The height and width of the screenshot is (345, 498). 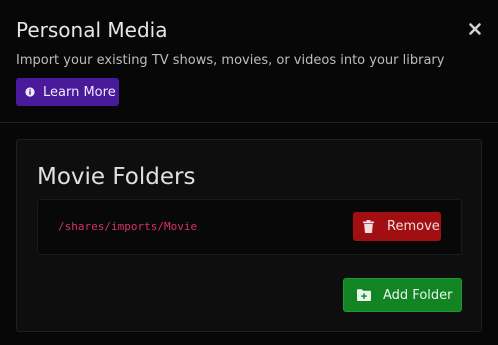 What do you see at coordinates (79, 92) in the screenshot?
I see `learn-more-label: Learn More` at bounding box center [79, 92].